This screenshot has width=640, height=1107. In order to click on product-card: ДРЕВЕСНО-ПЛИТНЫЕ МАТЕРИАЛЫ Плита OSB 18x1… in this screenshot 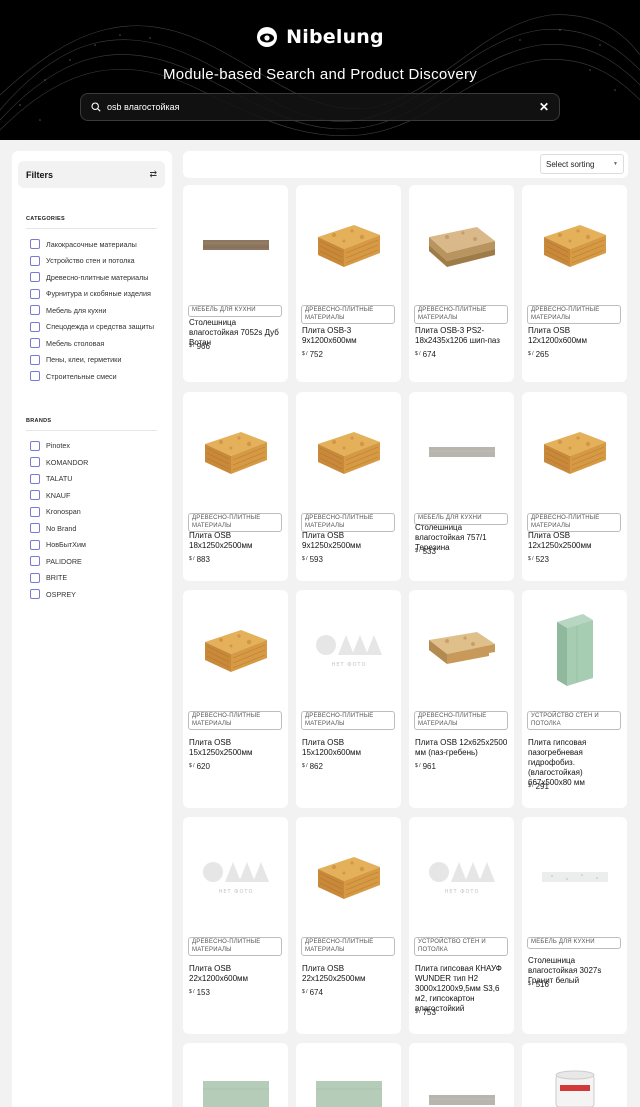, I will do `click(235, 486)`.